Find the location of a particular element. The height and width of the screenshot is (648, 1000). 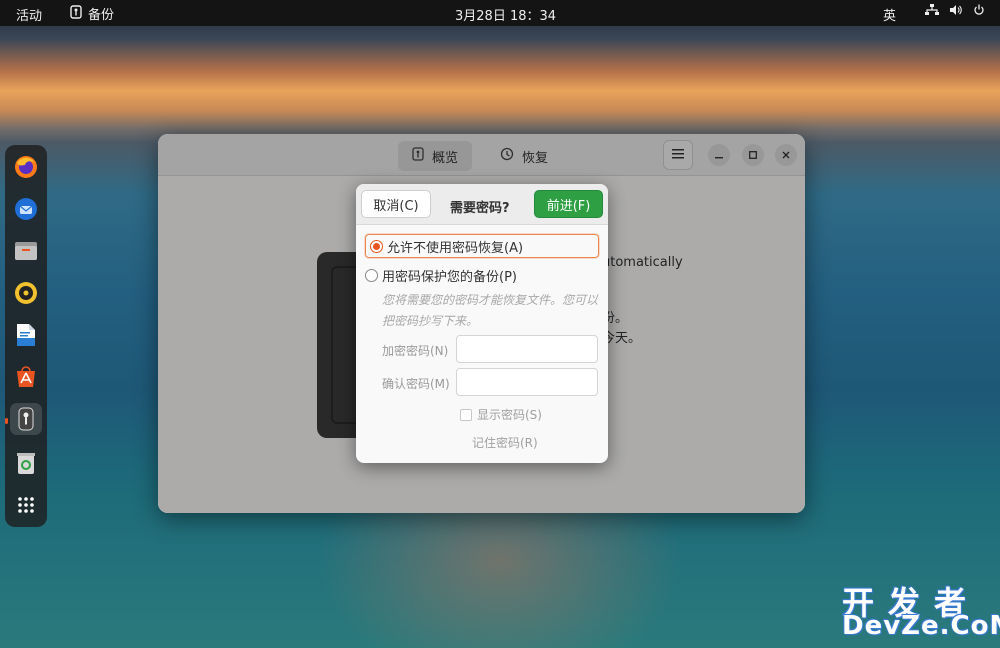

show-password-checkbox: 显示密码(S) is located at coordinates (501, 414).